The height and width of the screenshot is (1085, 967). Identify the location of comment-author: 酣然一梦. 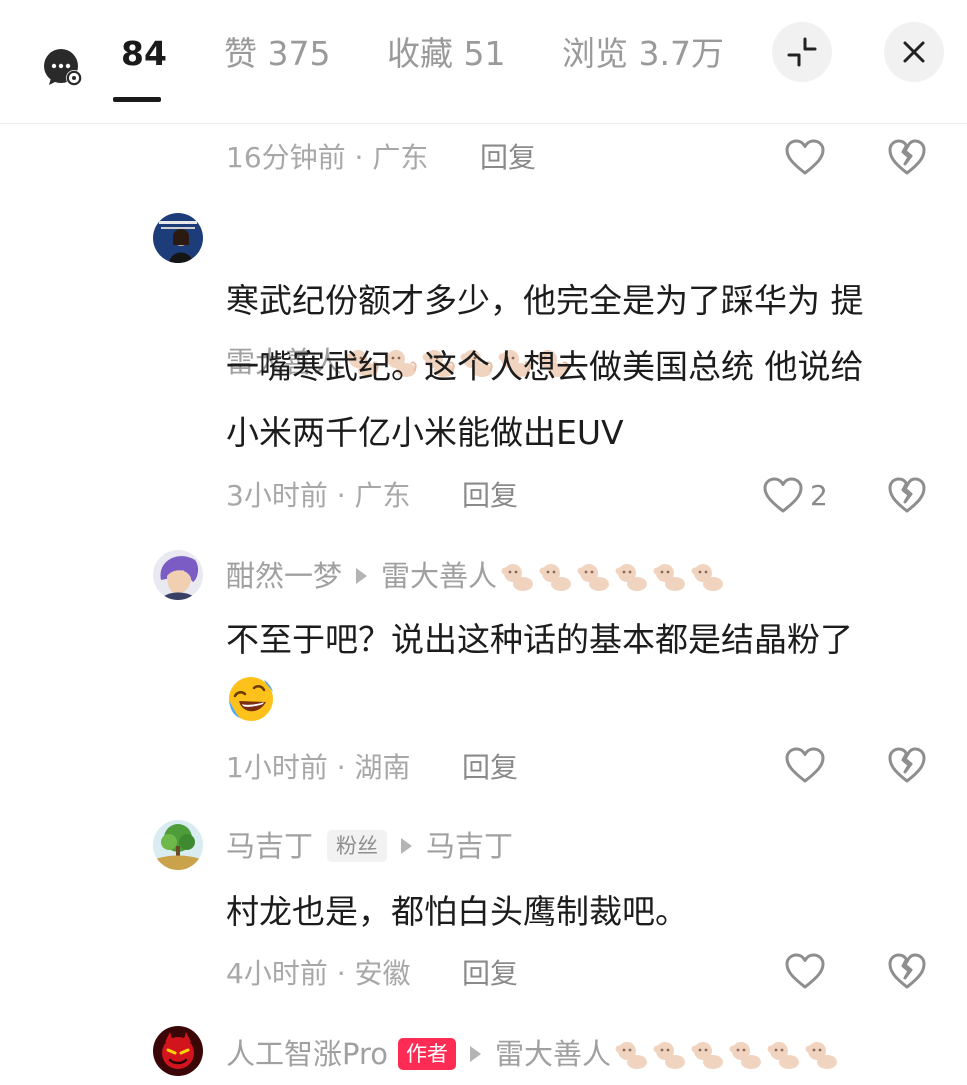
(284, 576).